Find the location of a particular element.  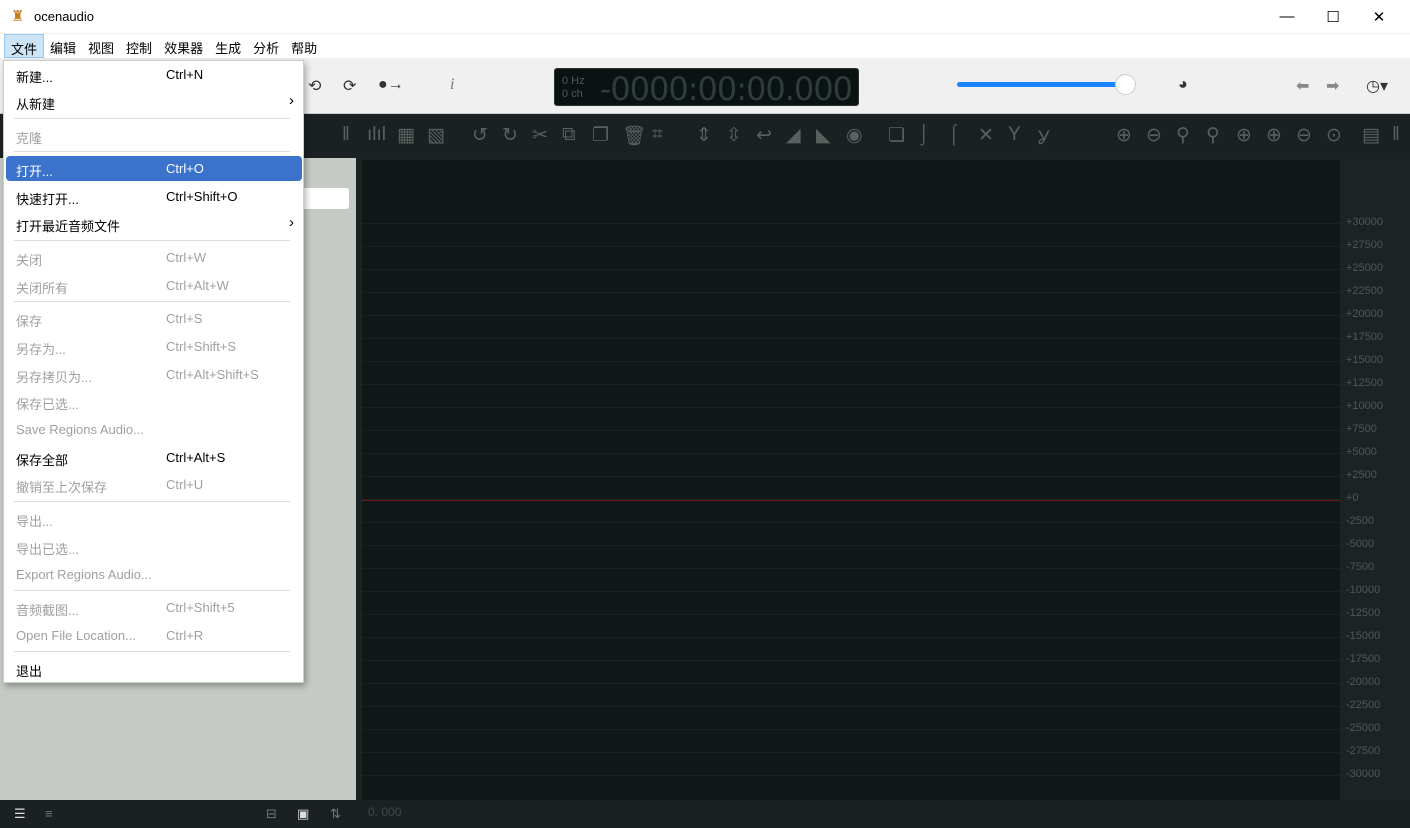

merge-icon: Y is located at coordinates (1014, 135).